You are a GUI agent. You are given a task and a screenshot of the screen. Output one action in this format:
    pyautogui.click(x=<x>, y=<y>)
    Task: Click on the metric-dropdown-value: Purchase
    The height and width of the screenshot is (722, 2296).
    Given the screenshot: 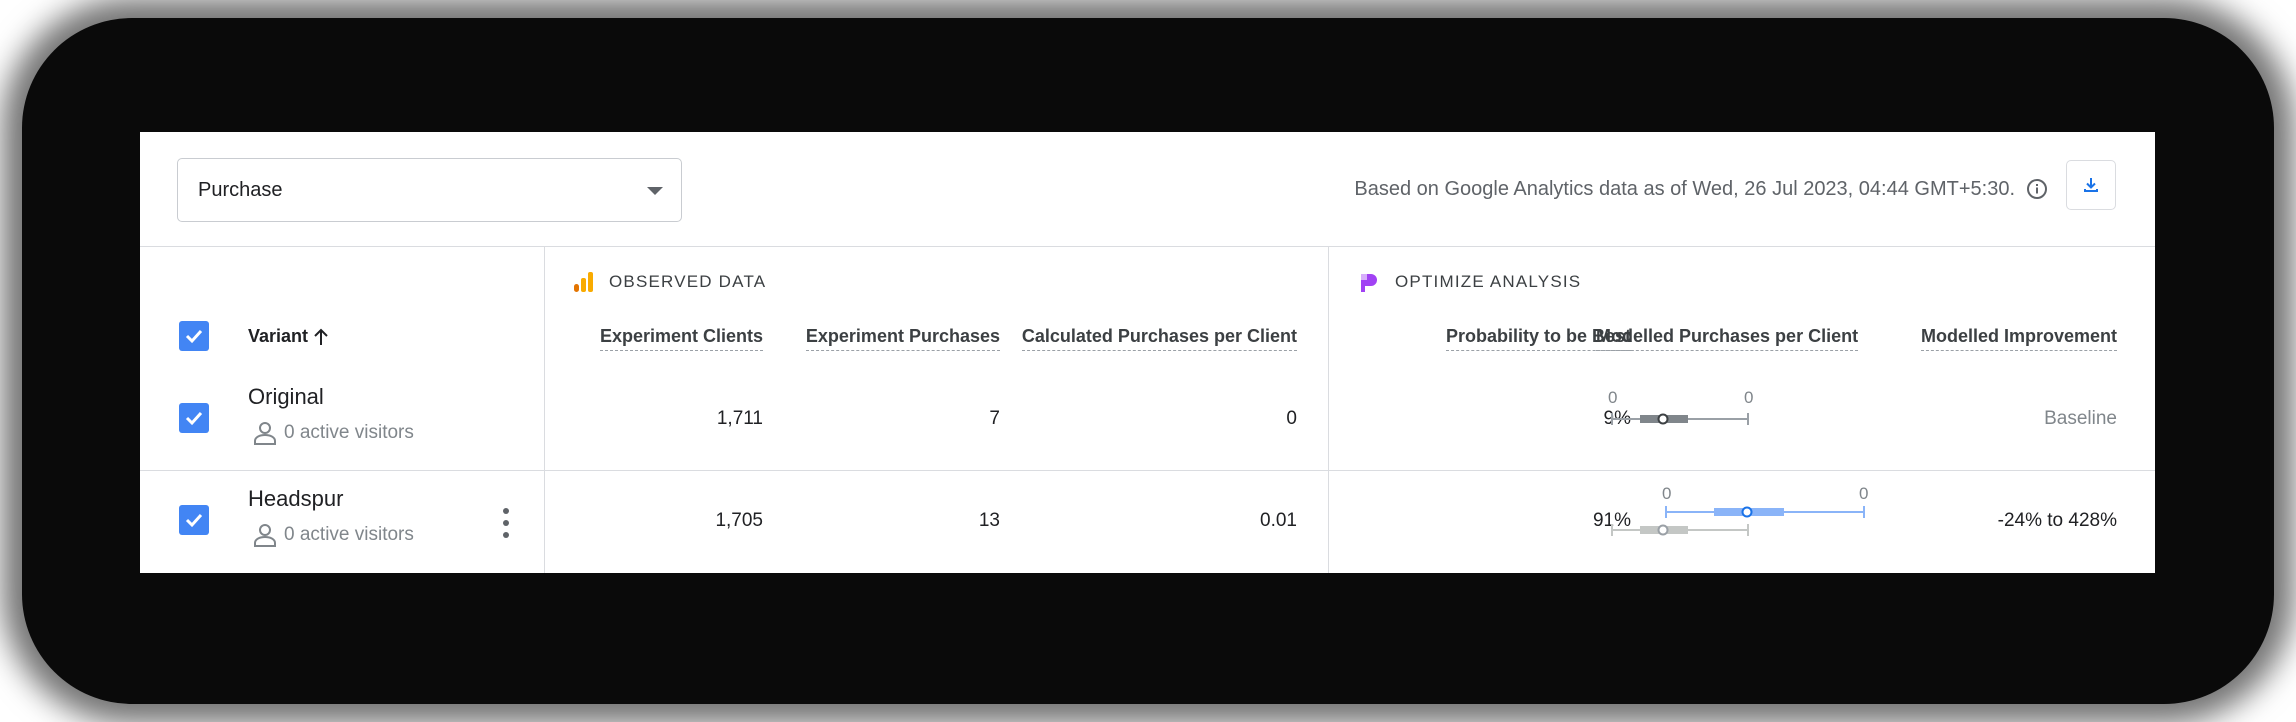 What is the action you would take?
    pyautogui.click(x=240, y=189)
    